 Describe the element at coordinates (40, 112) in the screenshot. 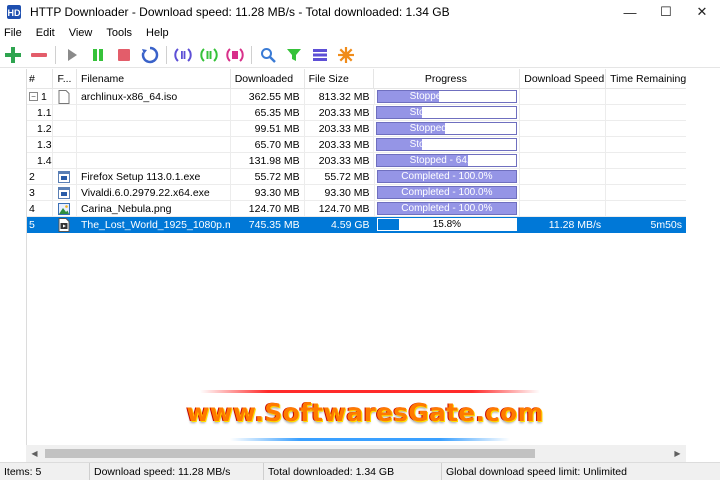

I see `row-number: 1.1` at that location.